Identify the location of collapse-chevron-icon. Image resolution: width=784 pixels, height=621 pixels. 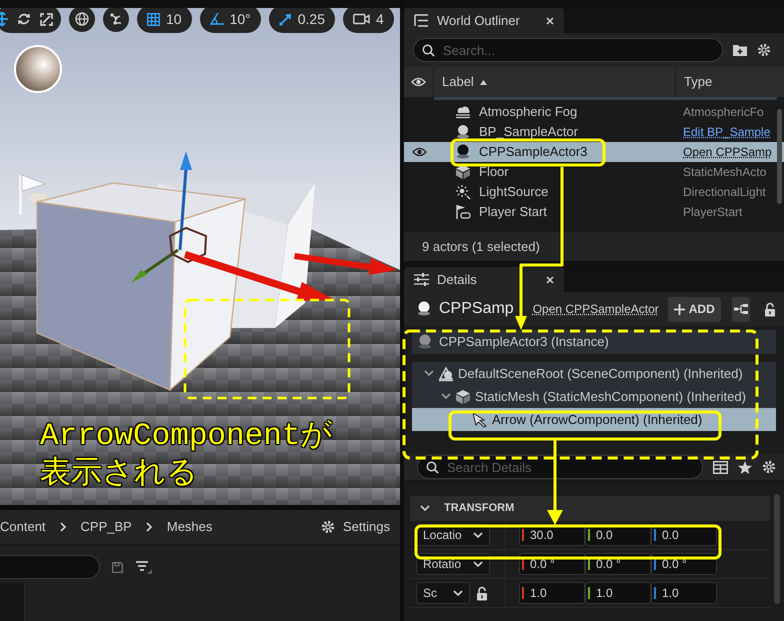
(425, 508).